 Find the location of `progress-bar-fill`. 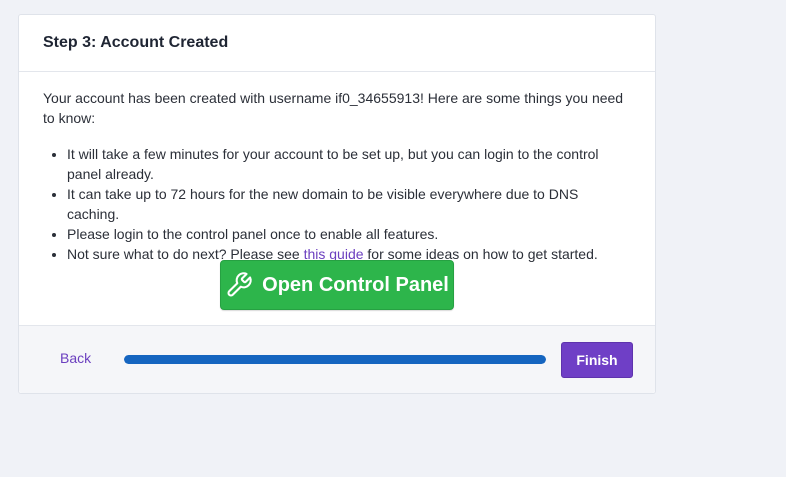

progress-bar-fill is located at coordinates (335, 359).